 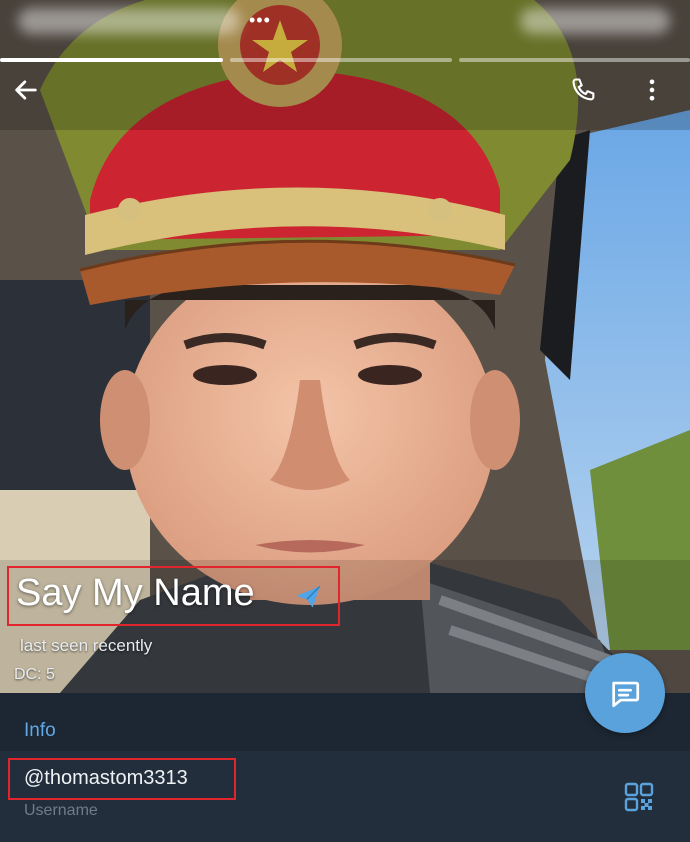 What do you see at coordinates (260, 20) in the screenshot?
I see `status-dots: •••` at bounding box center [260, 20].